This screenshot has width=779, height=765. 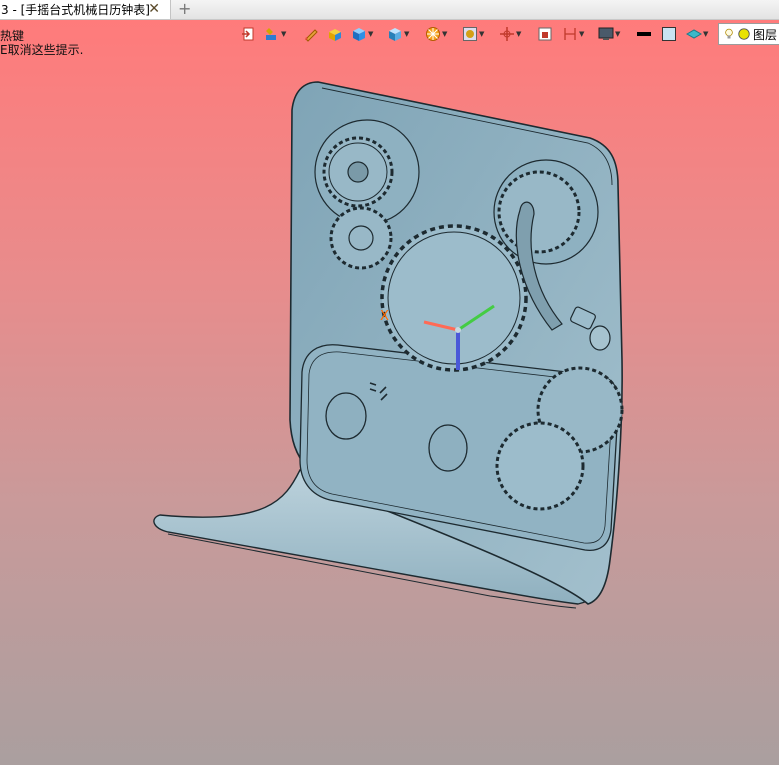 I want to click on layer-label: 图层, so click(x=765, y=34).